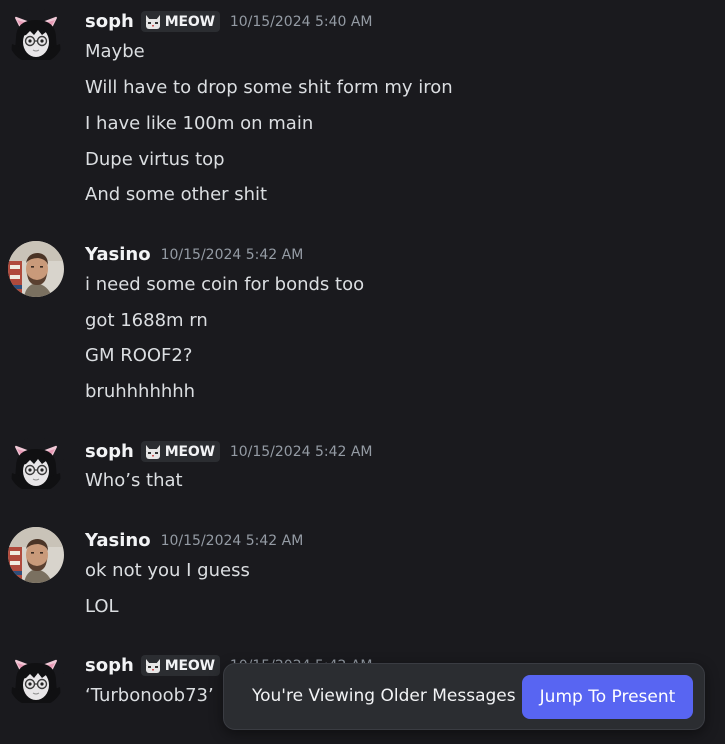 Image resolution: width=725 pixels, height=744 pixels. What do you see at coordinates (102, 606) in the screenshot?
I see `message-text: LOL` at bounding box center [102, 606].